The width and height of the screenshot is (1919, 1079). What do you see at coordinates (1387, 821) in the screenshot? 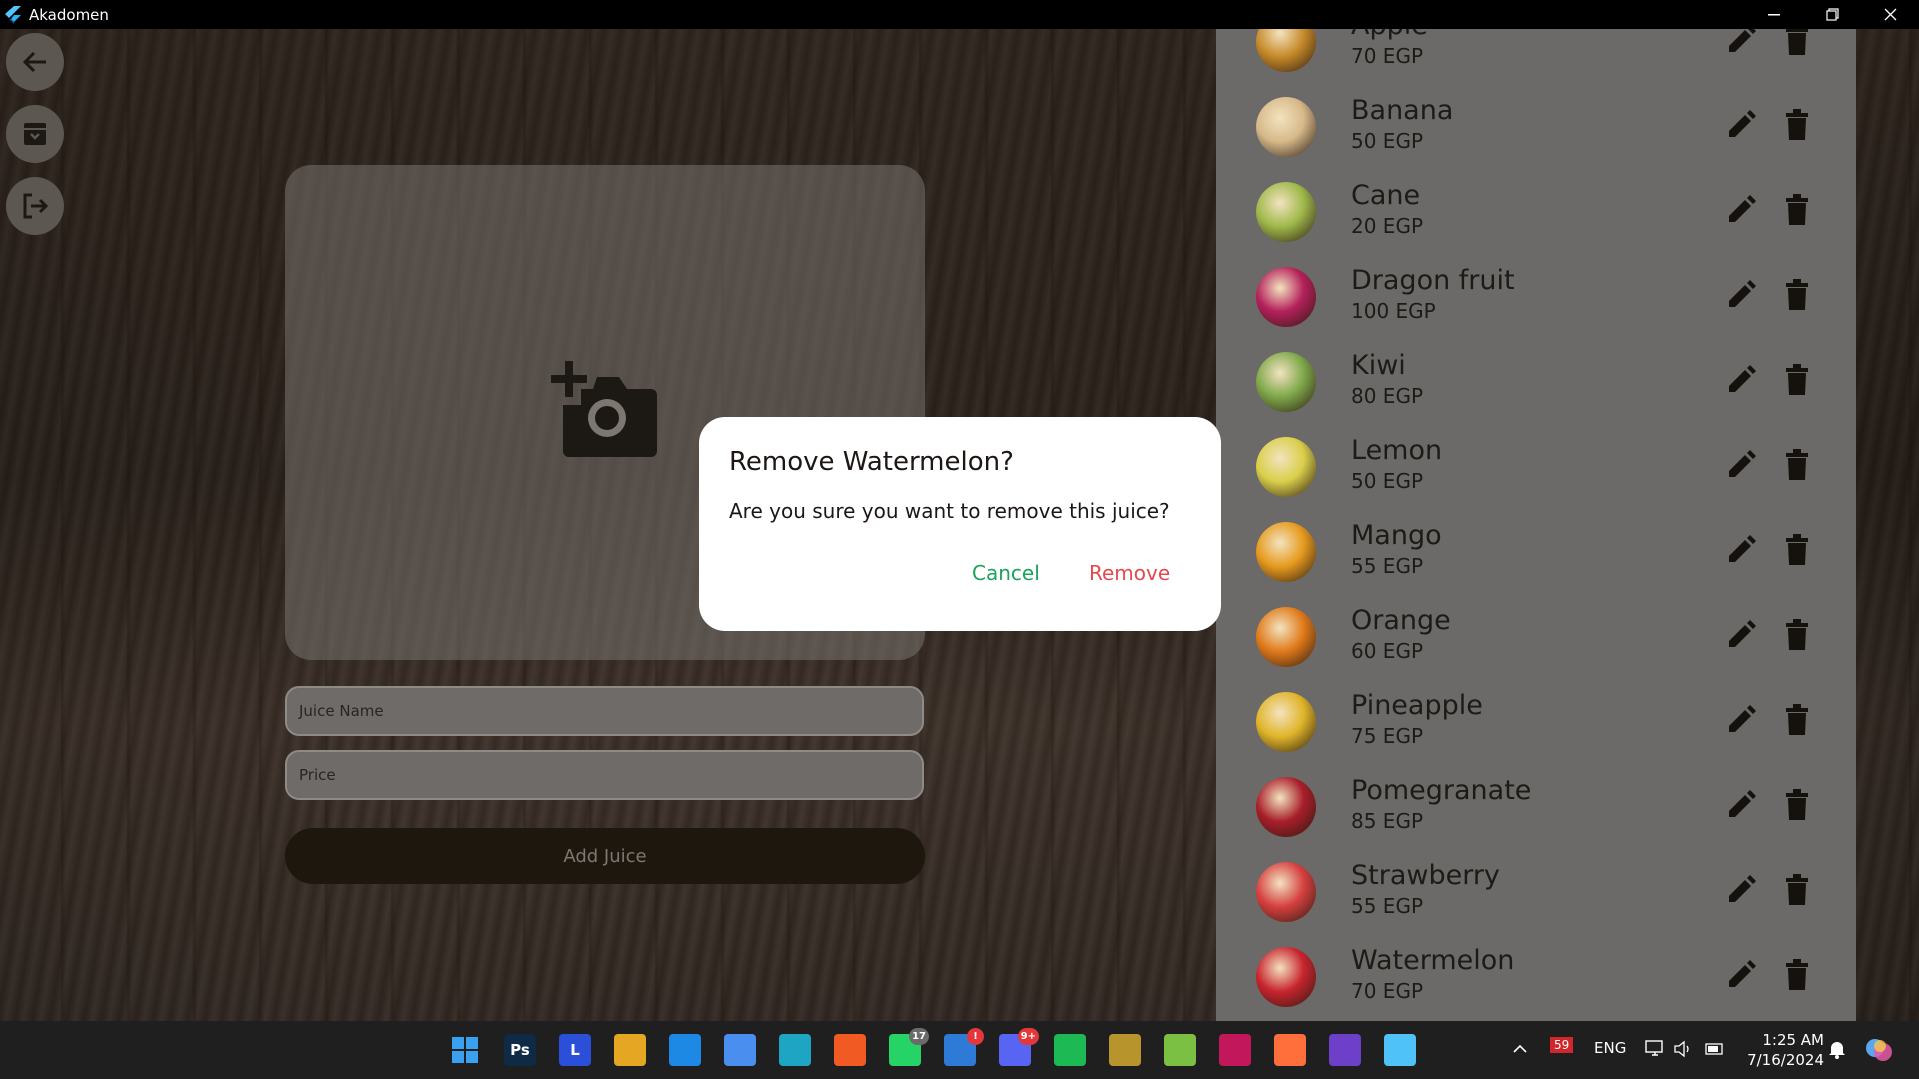
I see `juice-price: 85 EGP` at bounding box center [1387, 821].